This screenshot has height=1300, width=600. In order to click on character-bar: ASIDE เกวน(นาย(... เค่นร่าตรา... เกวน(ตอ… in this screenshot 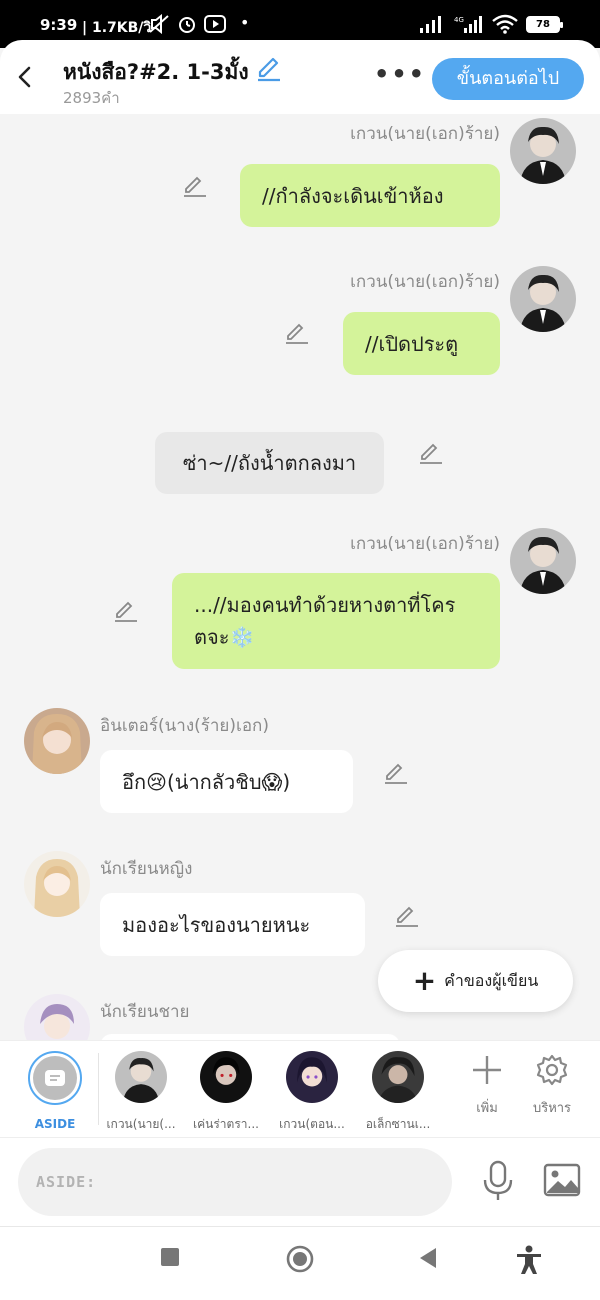, I will do `click(300, 1089)`.